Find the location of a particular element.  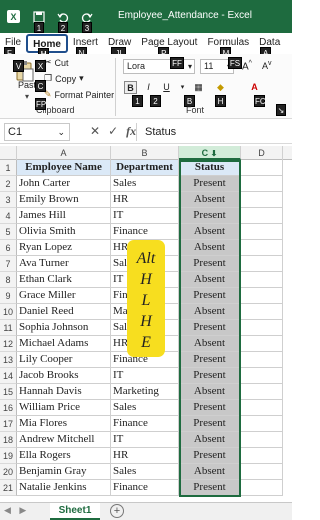

tab-file: FileF is located at coordinates (13, 46).